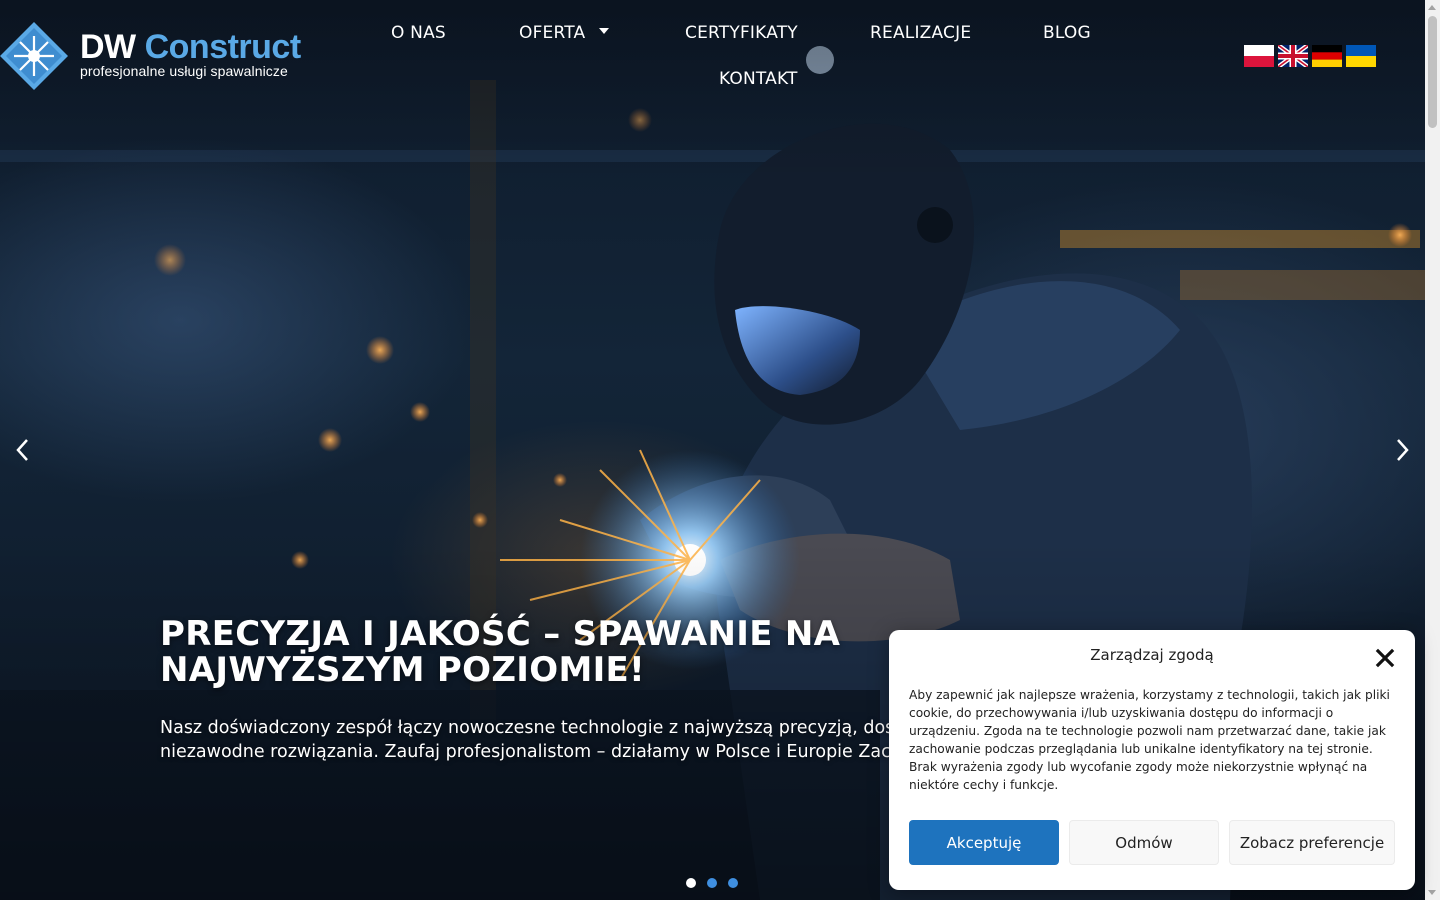  Describe the element at coordinates (1312, 842) in the screenshot. I see `view-preferences-button: Zobacz preferencje` at that location.